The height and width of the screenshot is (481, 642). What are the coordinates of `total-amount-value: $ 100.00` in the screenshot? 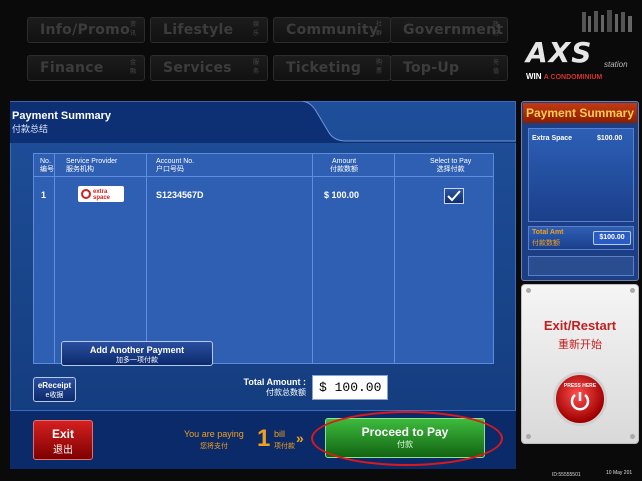 It's located at (350, 387).